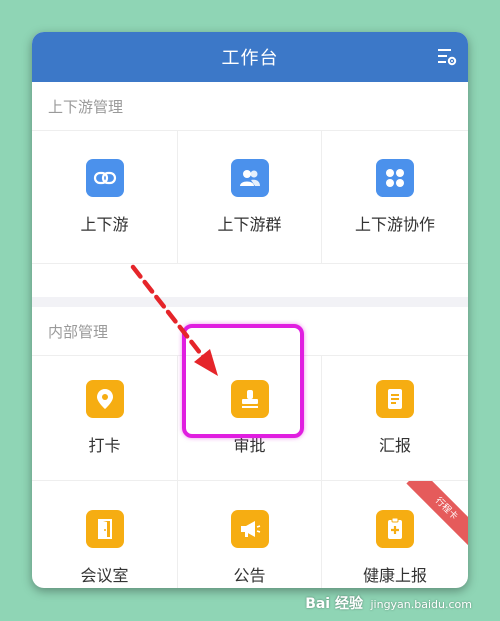 The image size is (500, 621). I want to click on tile-upstream-collab: 上下游协作, so click(395, 197).